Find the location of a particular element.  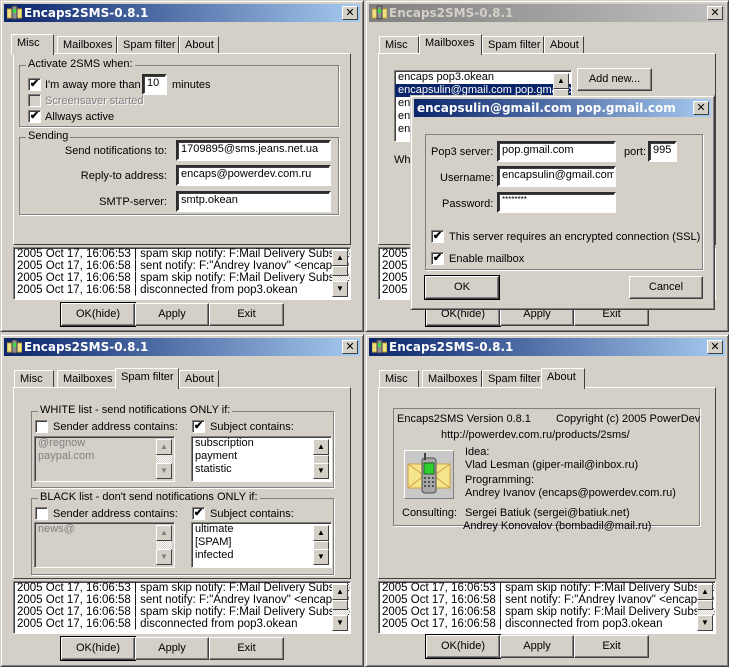

close-icon: ✕ is located at coordinates (350, 346).